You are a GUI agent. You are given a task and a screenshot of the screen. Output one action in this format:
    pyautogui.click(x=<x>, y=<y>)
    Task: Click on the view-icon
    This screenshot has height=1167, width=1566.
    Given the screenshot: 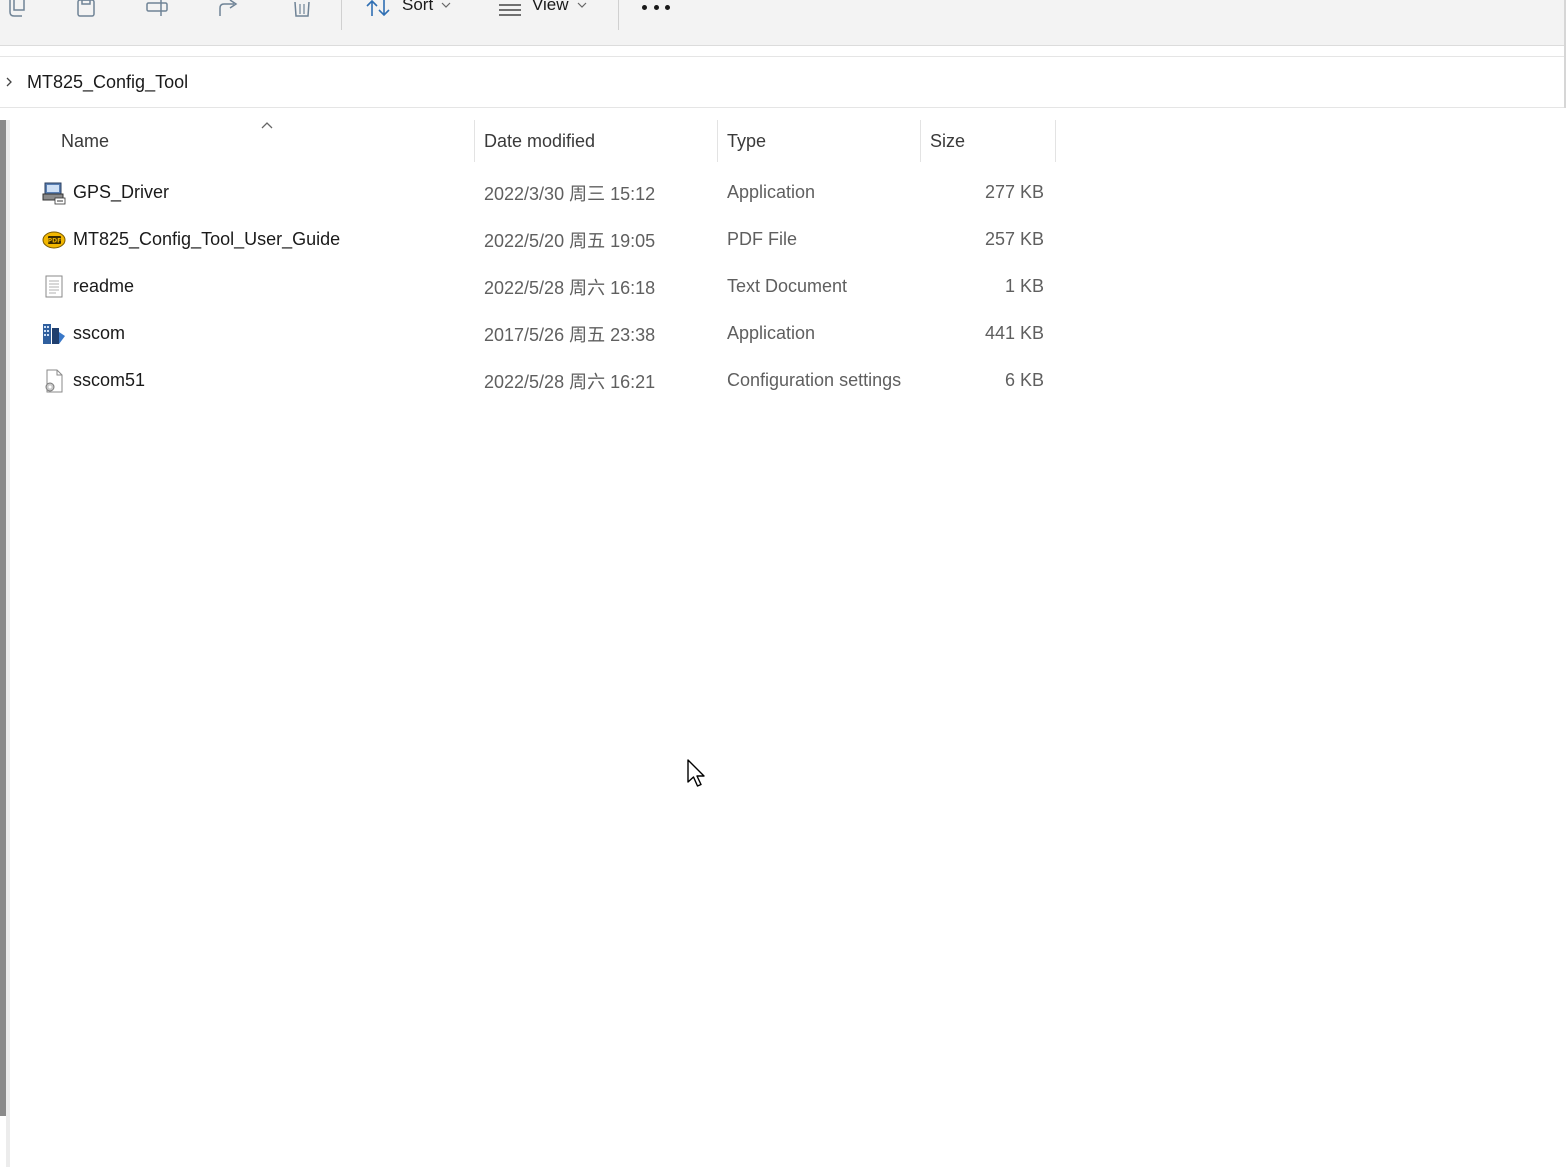 What is the action you would take?
    pyautogui.click(x=510, y=10)
    